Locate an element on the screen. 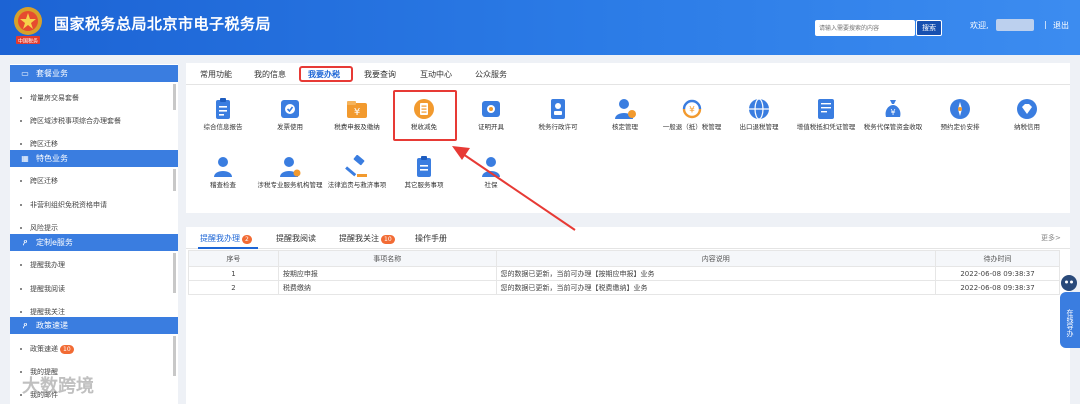 The width and height of the screenshot is (1080, 404). service-item: 发票使用 is located at coordinates (290, 114).